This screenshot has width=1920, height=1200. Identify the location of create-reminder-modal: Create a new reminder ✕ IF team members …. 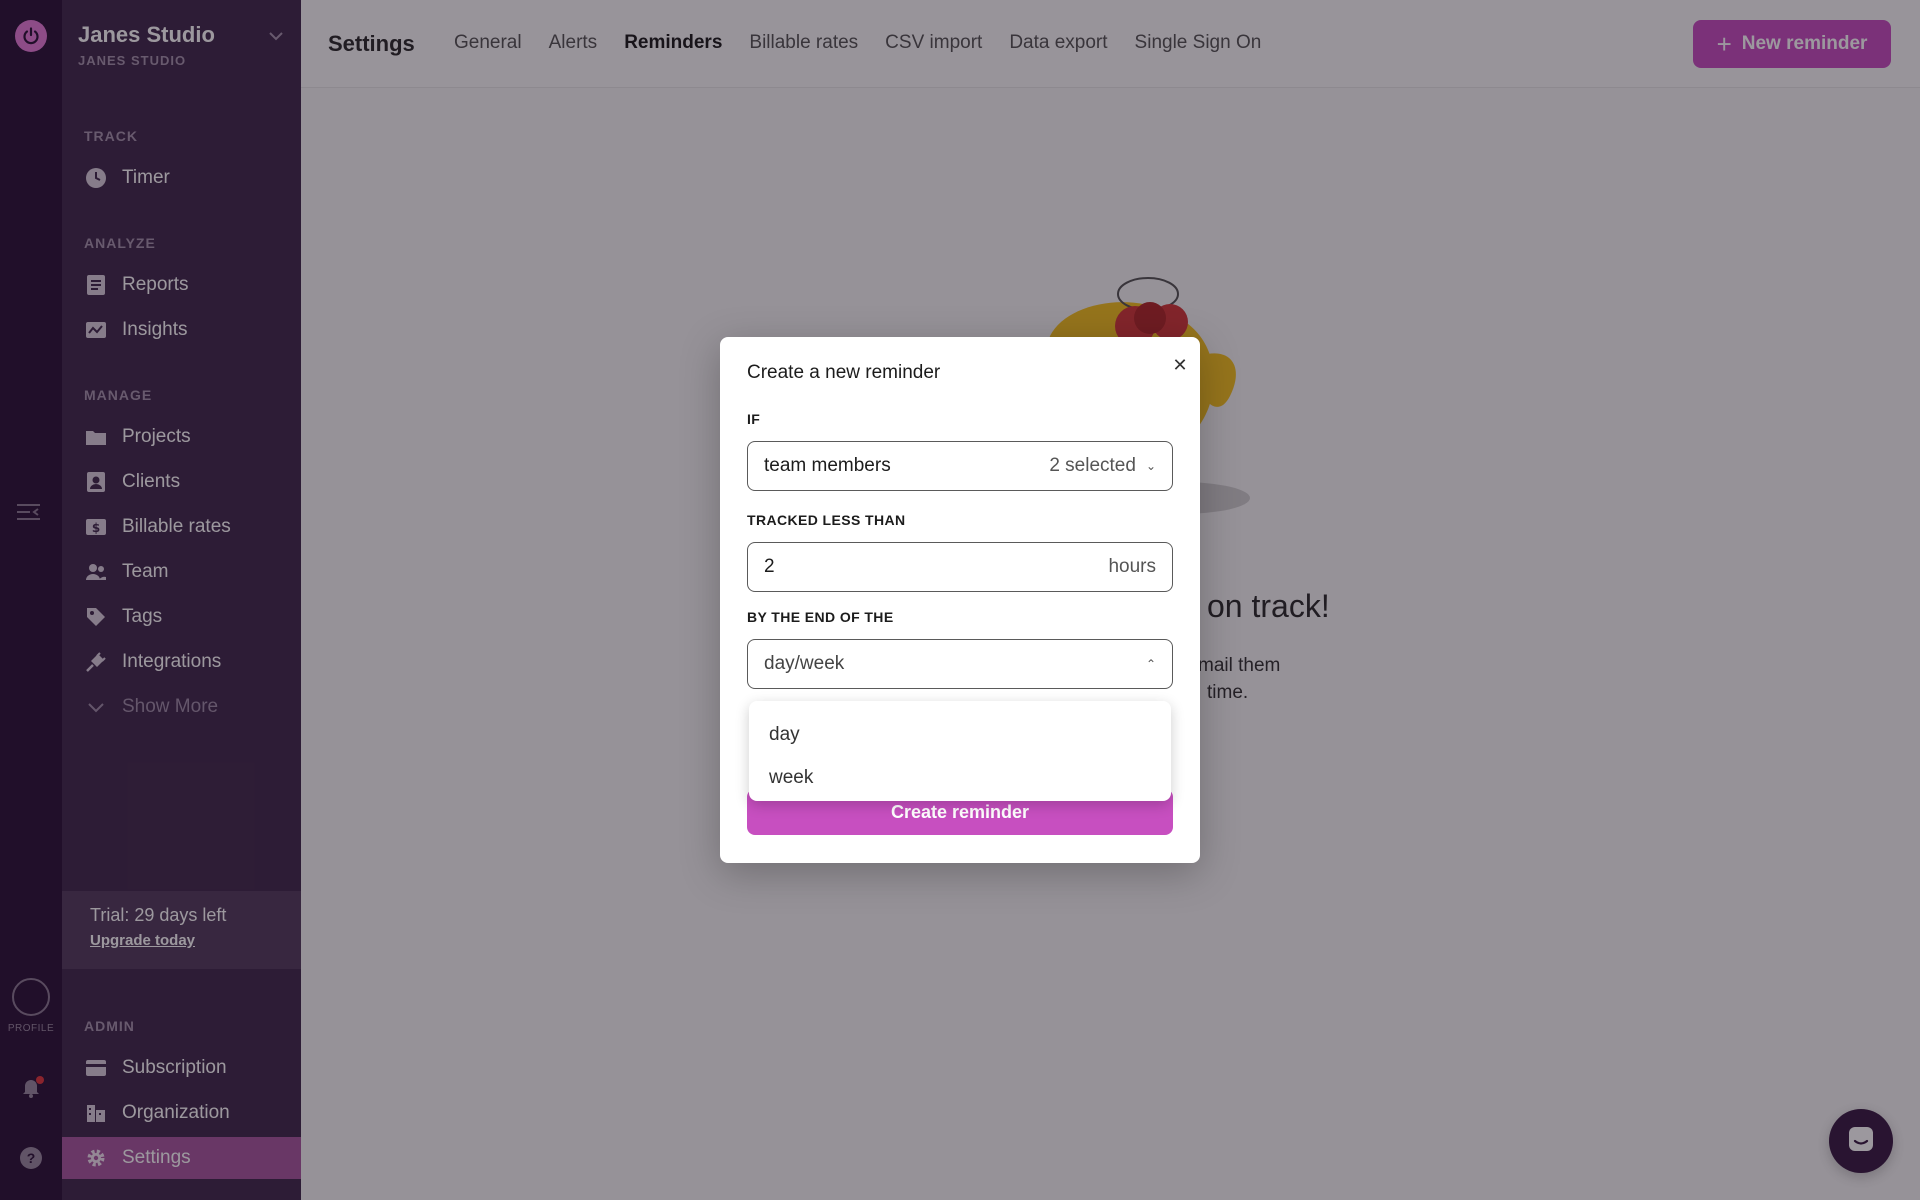
(960, 600).